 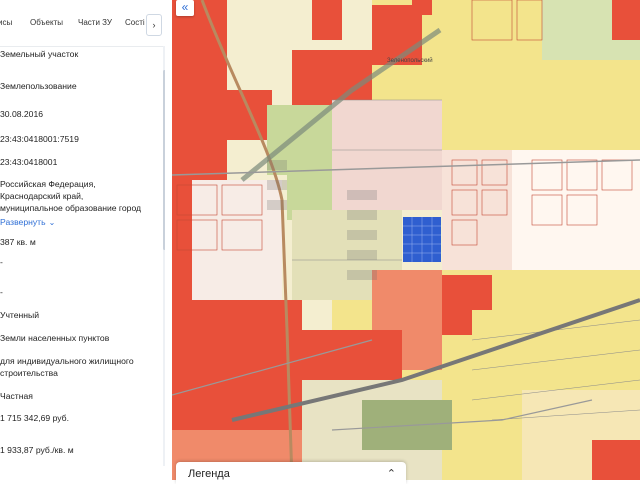 What do you see at coordinates (29, 162) in the screenshot?
I see `field-quarter: 23:43:0418001` at bounding box center [29, 162].